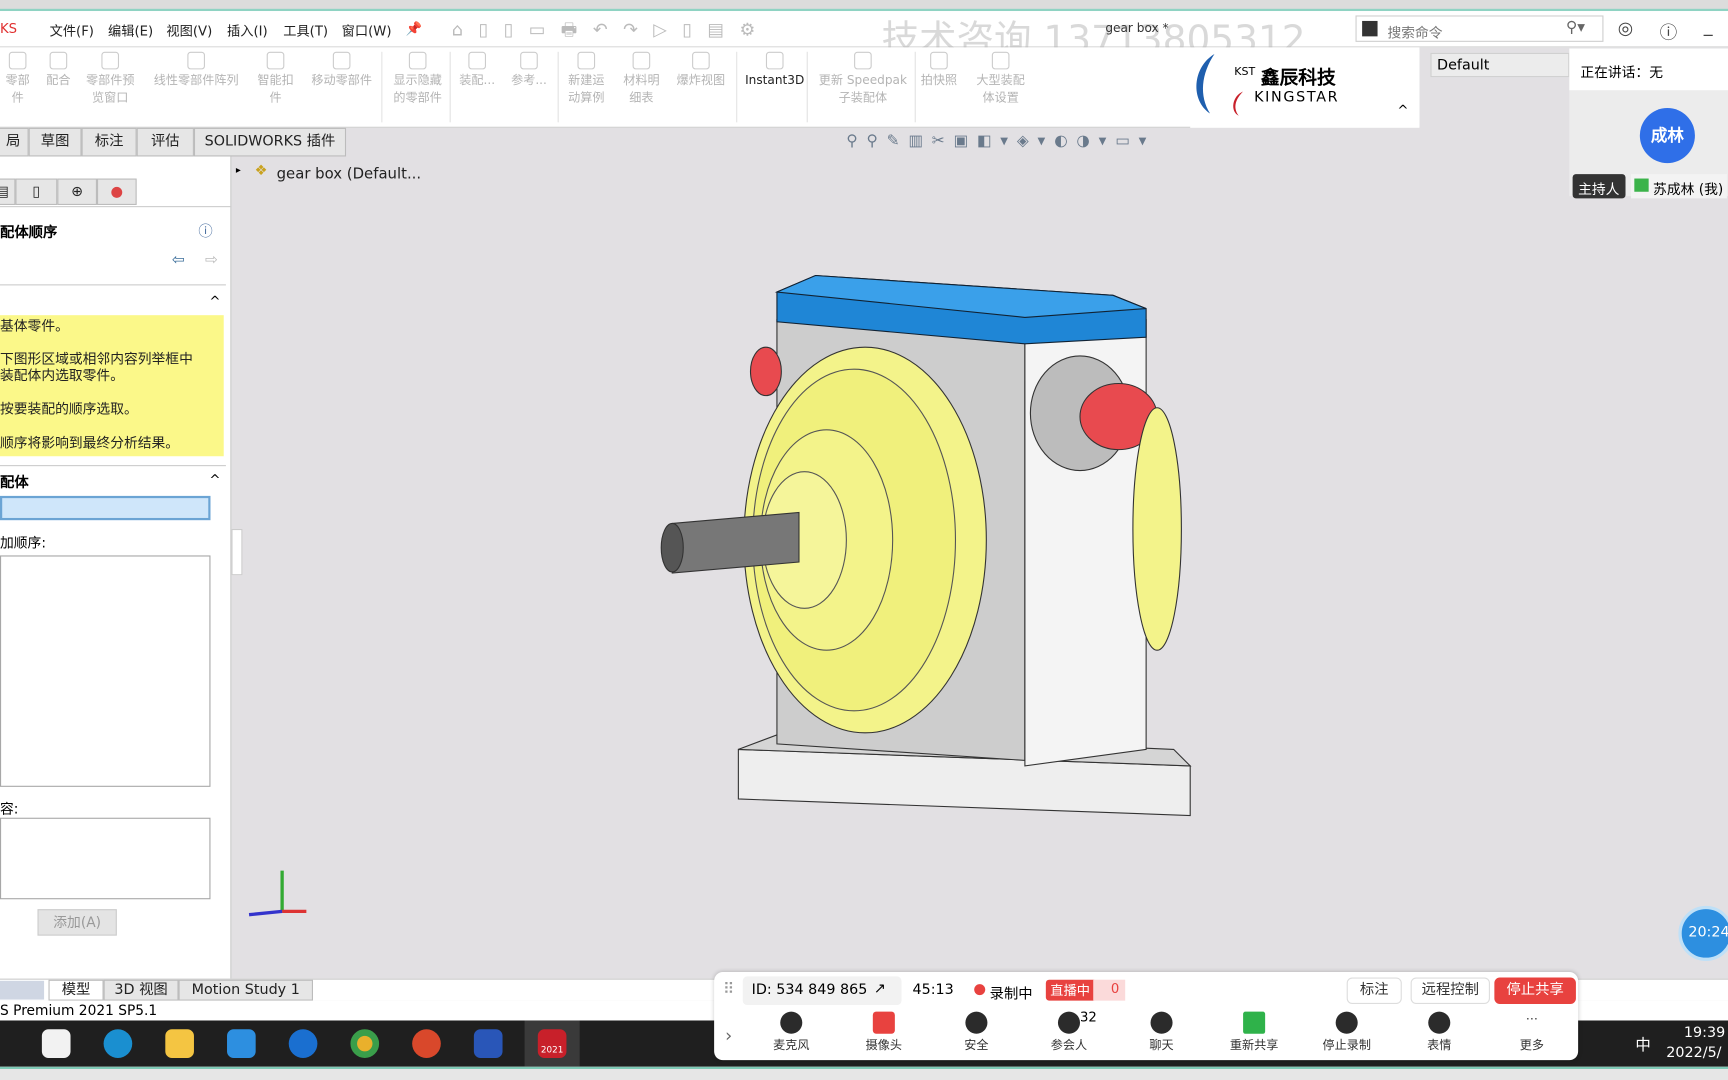 The width and height of the screenshot is (1728, 1080). What do you see at coordinates (341, 70) in the screenshot?
I see `ribbon-button: 移动零部件` at bounding box center [341, 70].